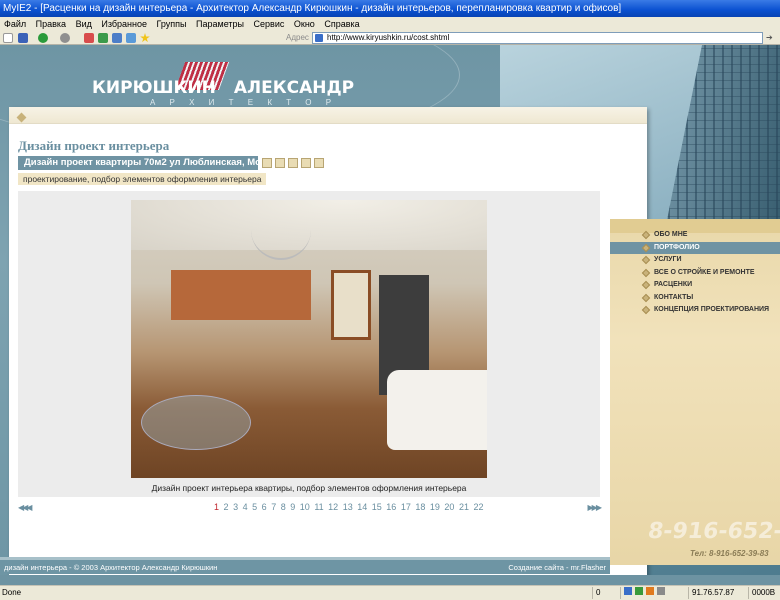  Describe the element at coordinates (695, 298) in the screenshot. I see `nav-item-contacts: КОНТАКТЫ` at that location.